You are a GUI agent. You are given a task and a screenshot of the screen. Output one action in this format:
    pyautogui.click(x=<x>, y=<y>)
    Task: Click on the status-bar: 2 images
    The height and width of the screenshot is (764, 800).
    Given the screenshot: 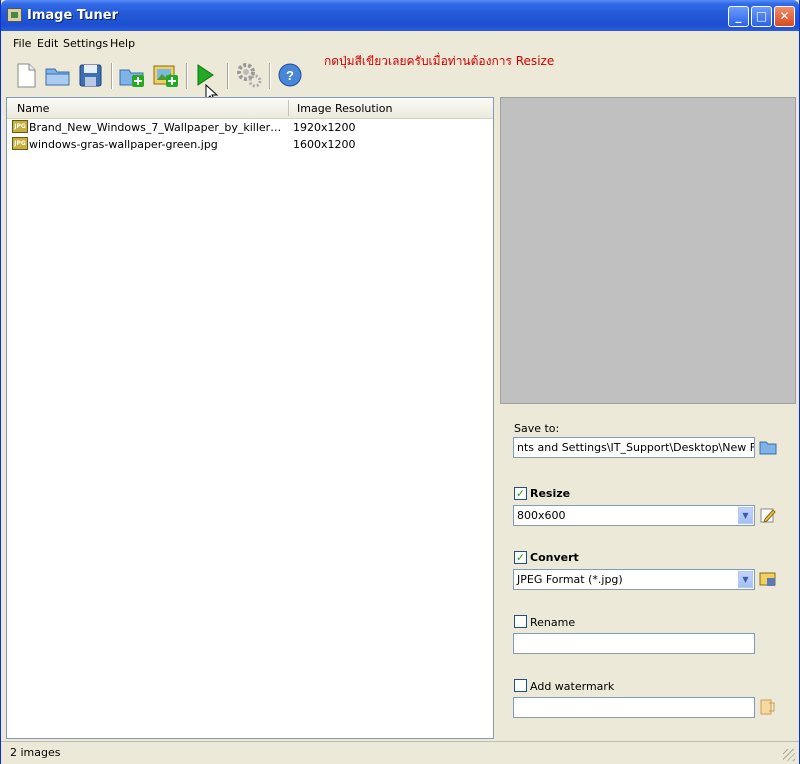 What is the action you would take?
    pyautogui.click(x=400, y=752)
    